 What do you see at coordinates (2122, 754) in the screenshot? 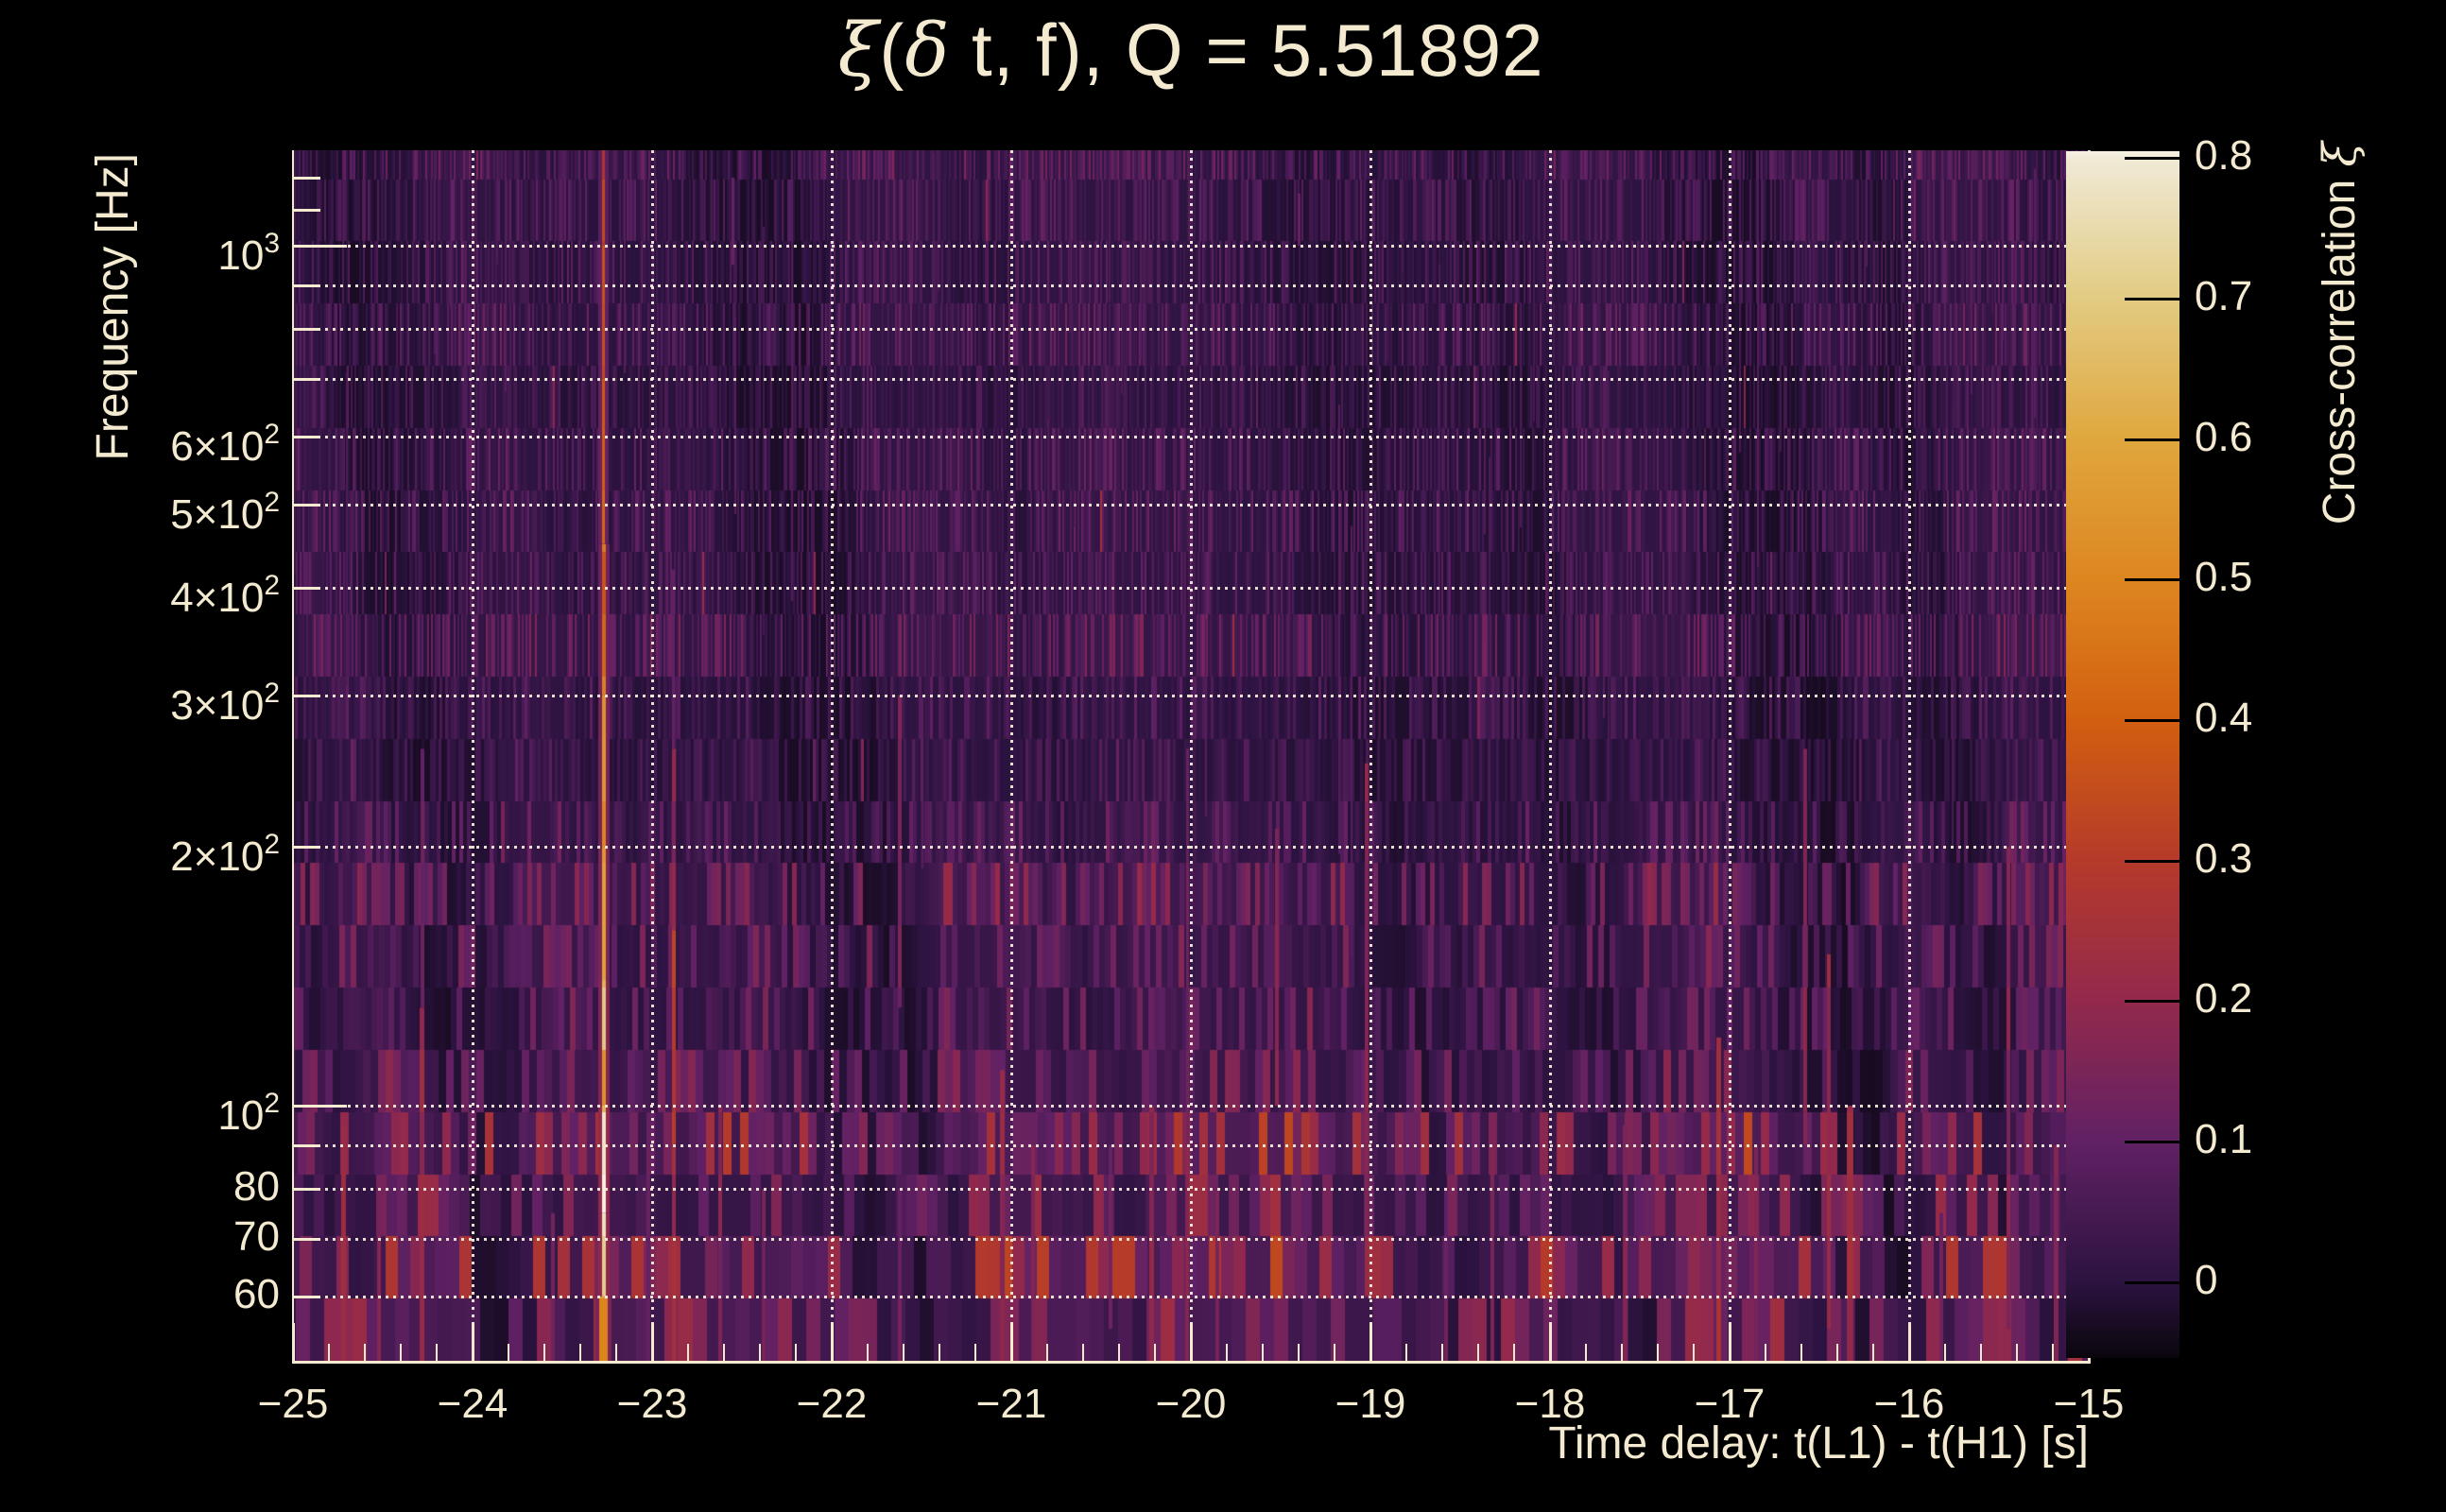
I see `colorbar-gradient` at bounding box center [2122, 754].